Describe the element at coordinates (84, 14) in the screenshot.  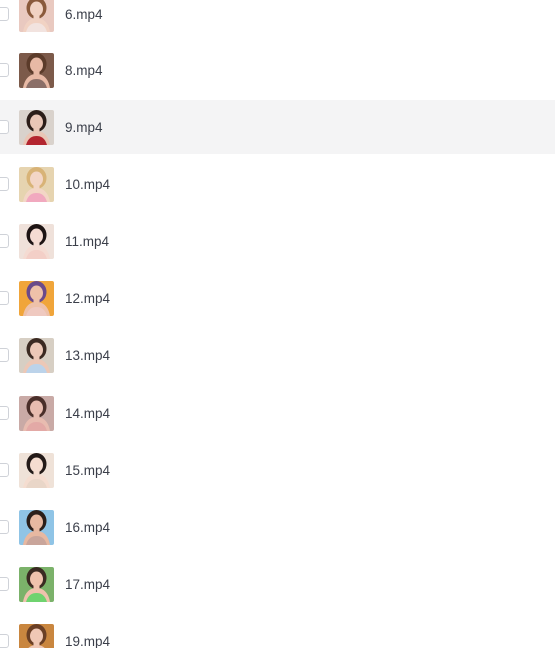
I see `file-name: 6.mp4` at that location.